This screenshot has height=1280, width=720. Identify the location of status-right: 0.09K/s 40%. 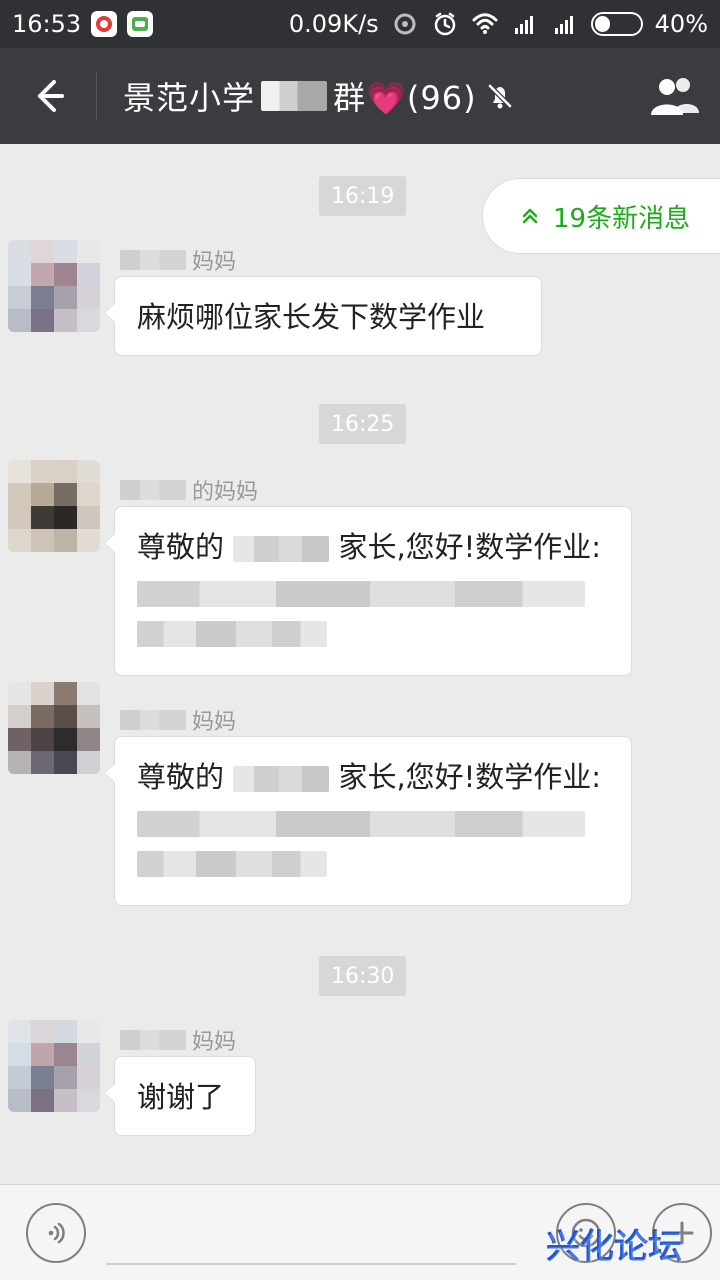
(498, 24).